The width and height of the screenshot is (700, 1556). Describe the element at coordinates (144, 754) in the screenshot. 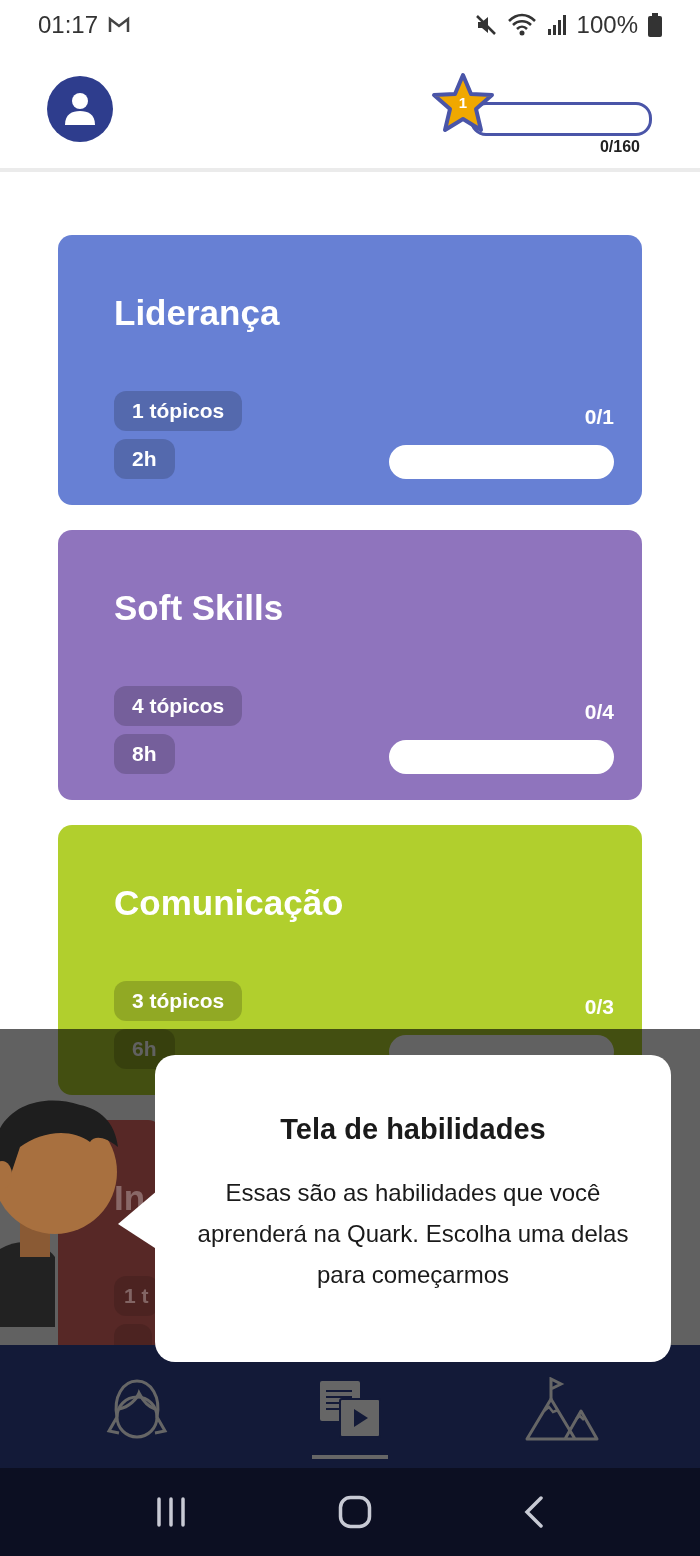

I see `duration-tag: 8h` at that location.